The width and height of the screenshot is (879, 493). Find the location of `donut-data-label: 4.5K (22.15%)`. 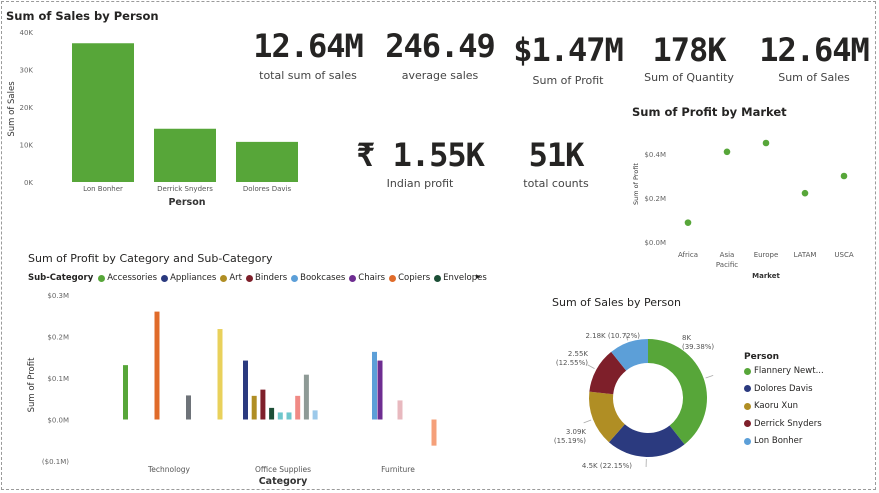

donut-data-label: 4.5K (22.15%) is located at coordinates (607, 466).